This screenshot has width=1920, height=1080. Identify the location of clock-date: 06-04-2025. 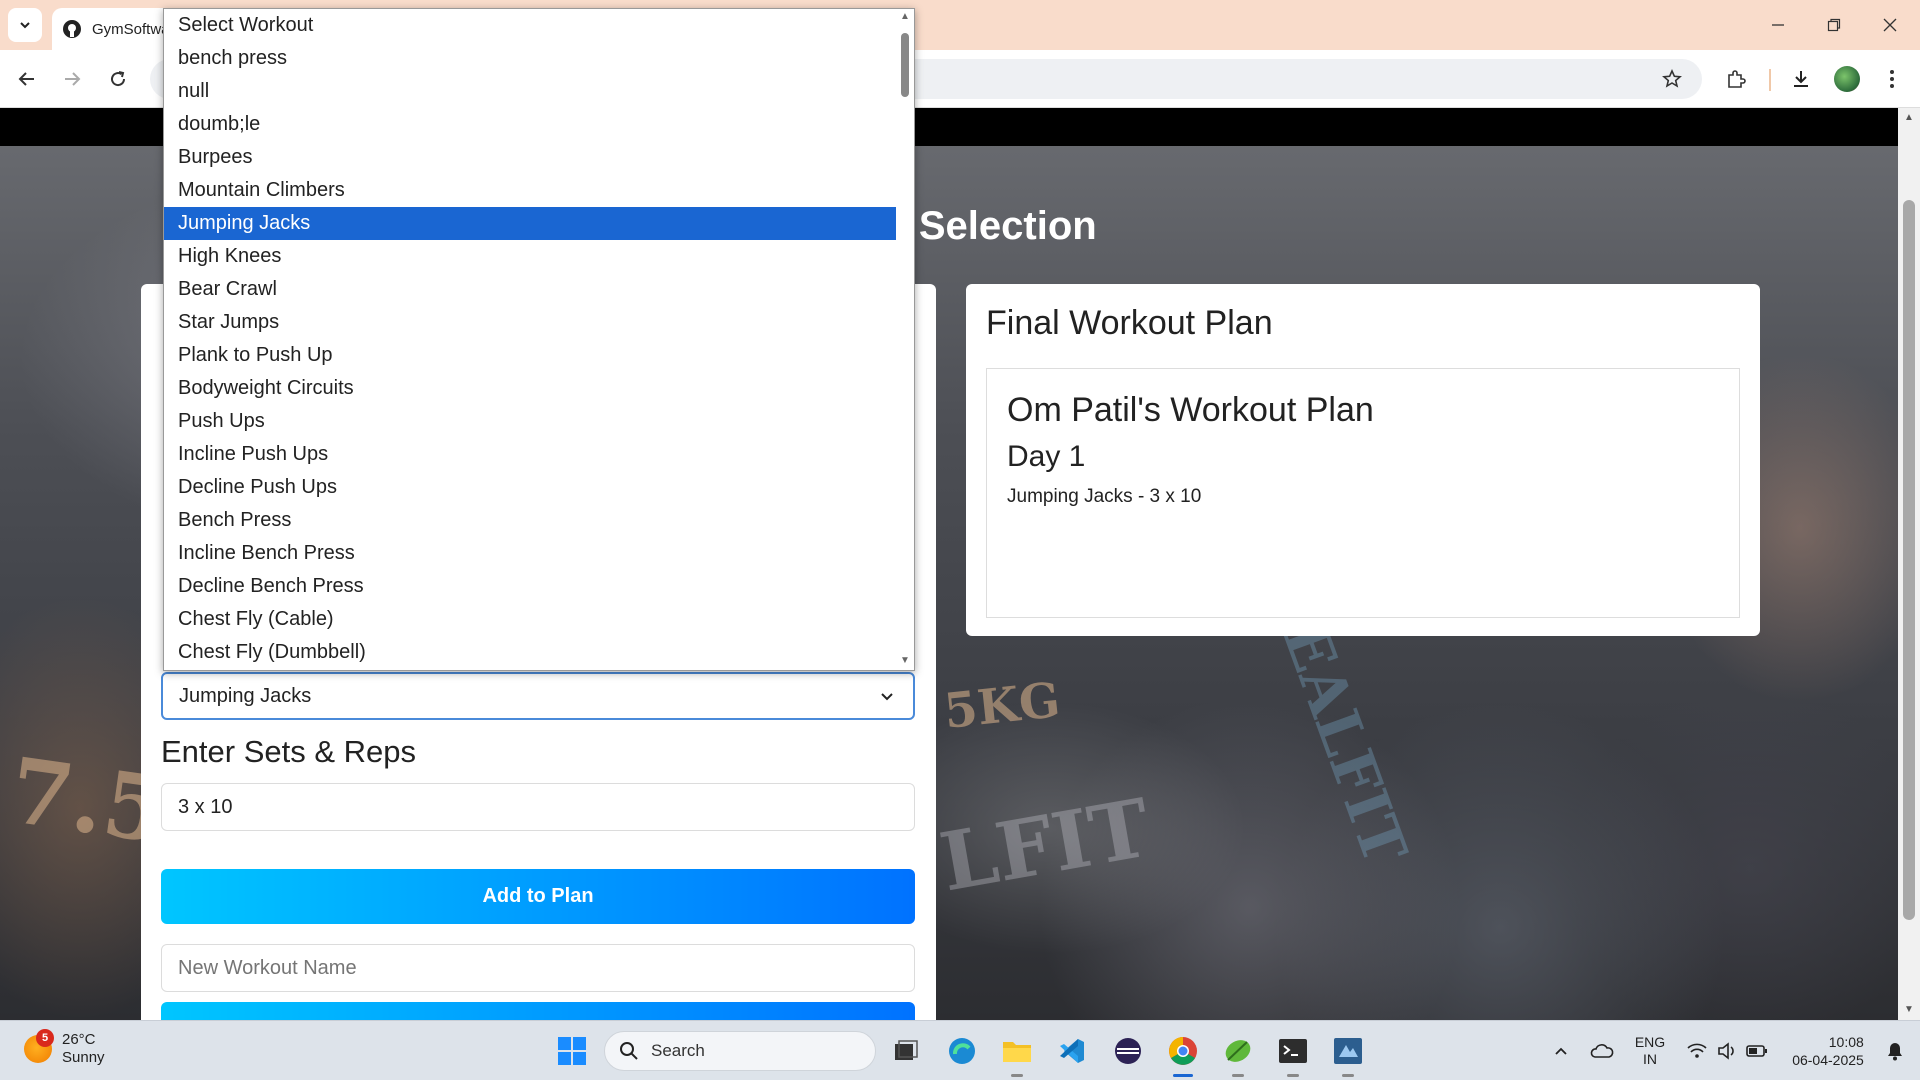
(1828, 1060).